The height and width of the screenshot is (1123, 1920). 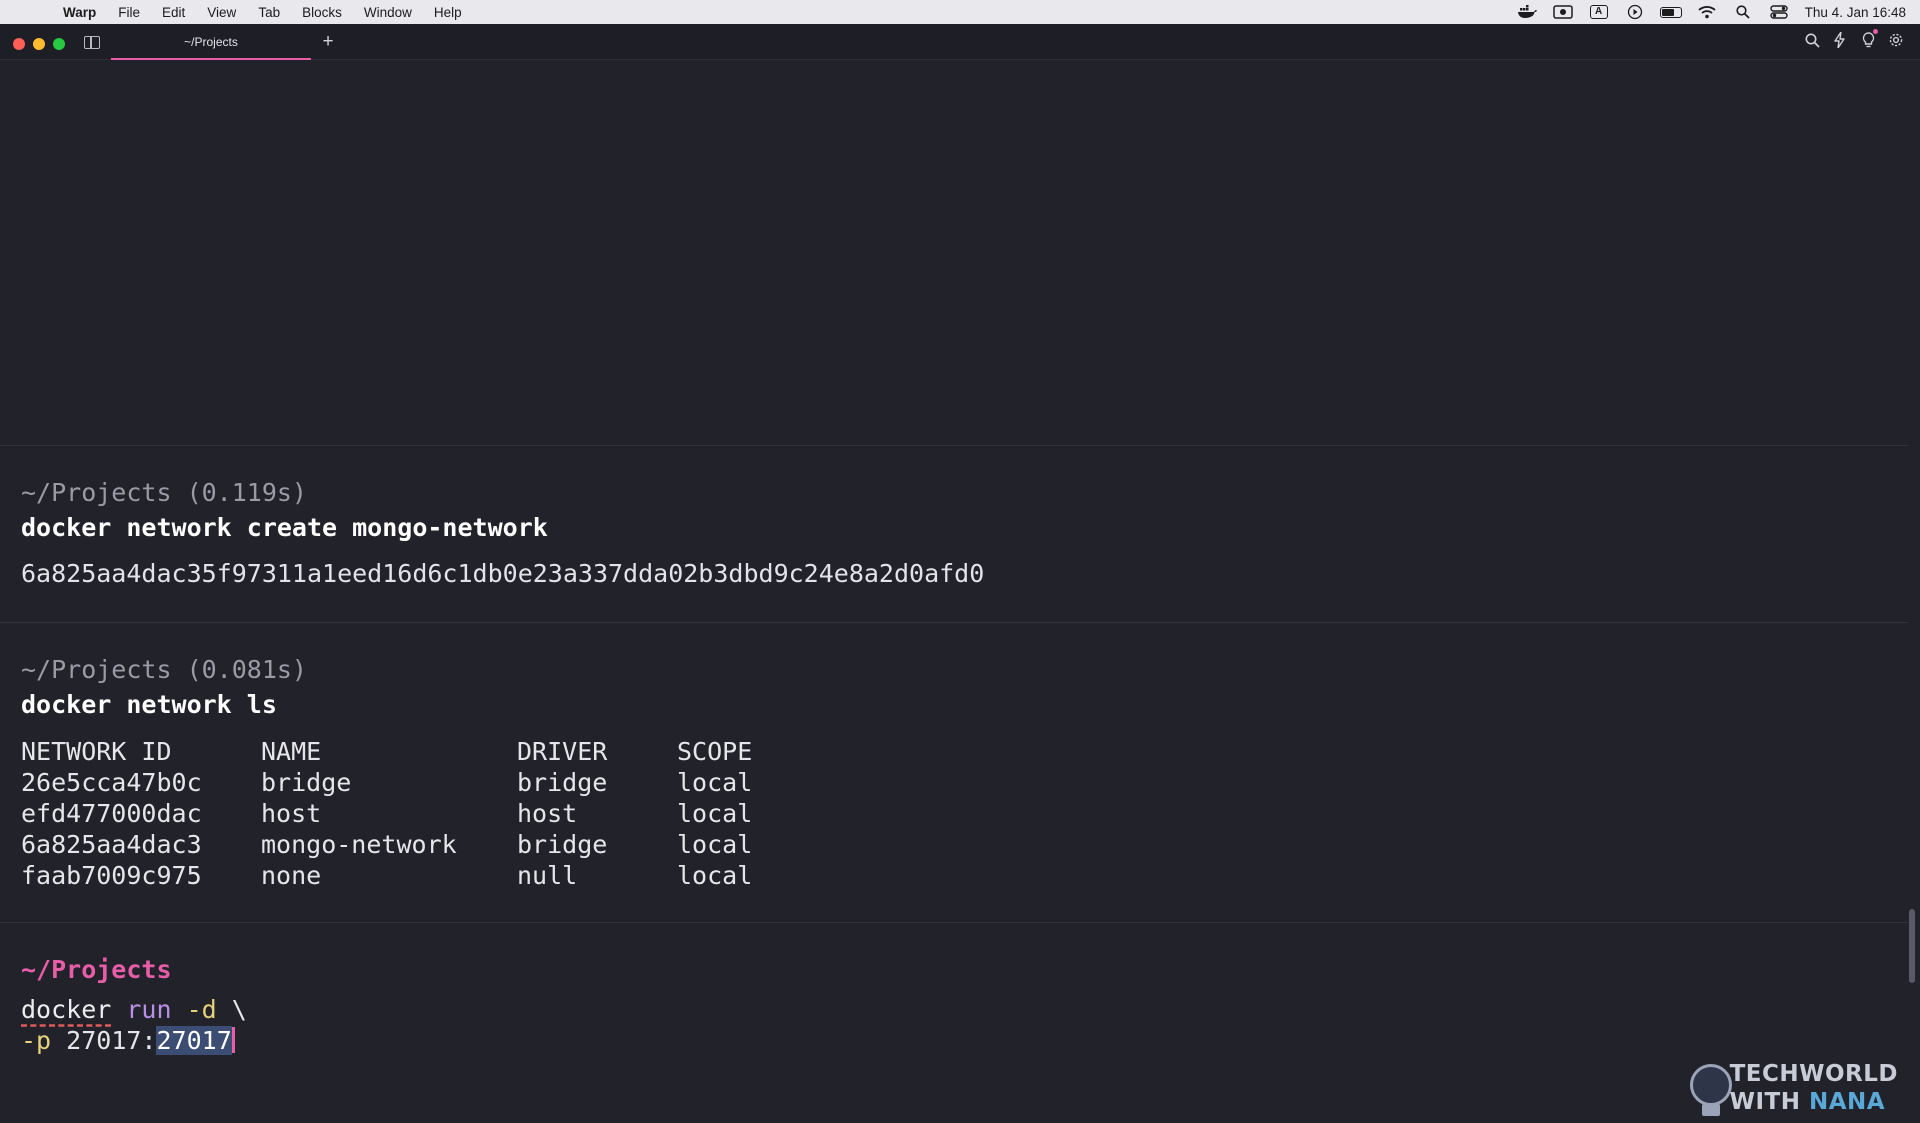 What do you see at coordinates (19, 44) in the screenshot?
I see `close-window-button` at bounding box center [19, 44].